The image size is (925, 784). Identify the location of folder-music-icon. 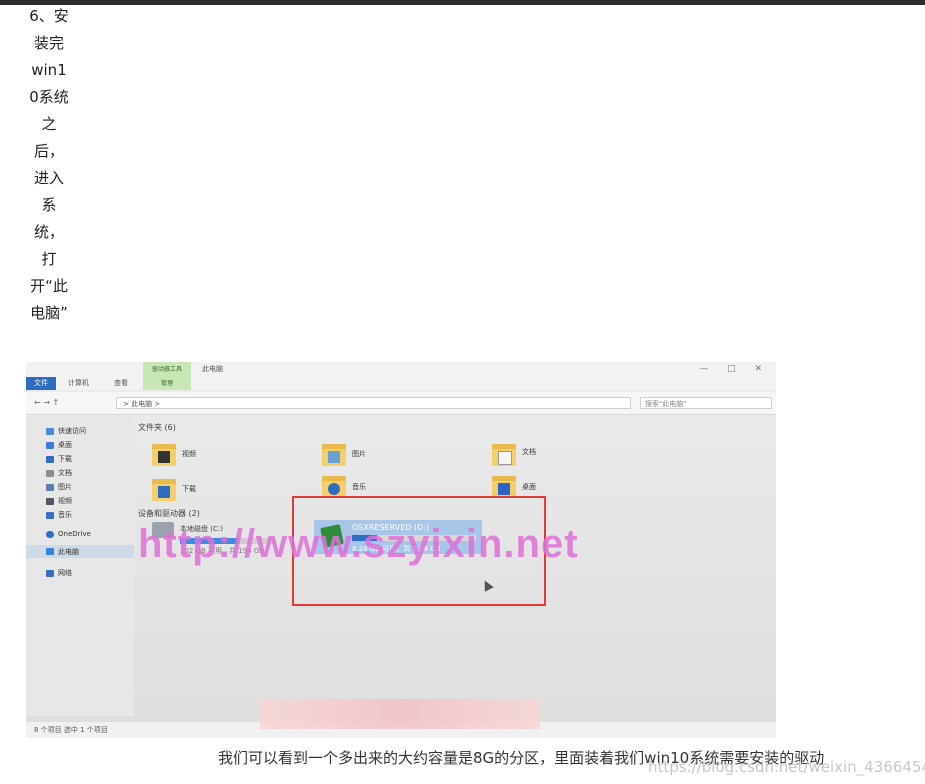
(334, 486).